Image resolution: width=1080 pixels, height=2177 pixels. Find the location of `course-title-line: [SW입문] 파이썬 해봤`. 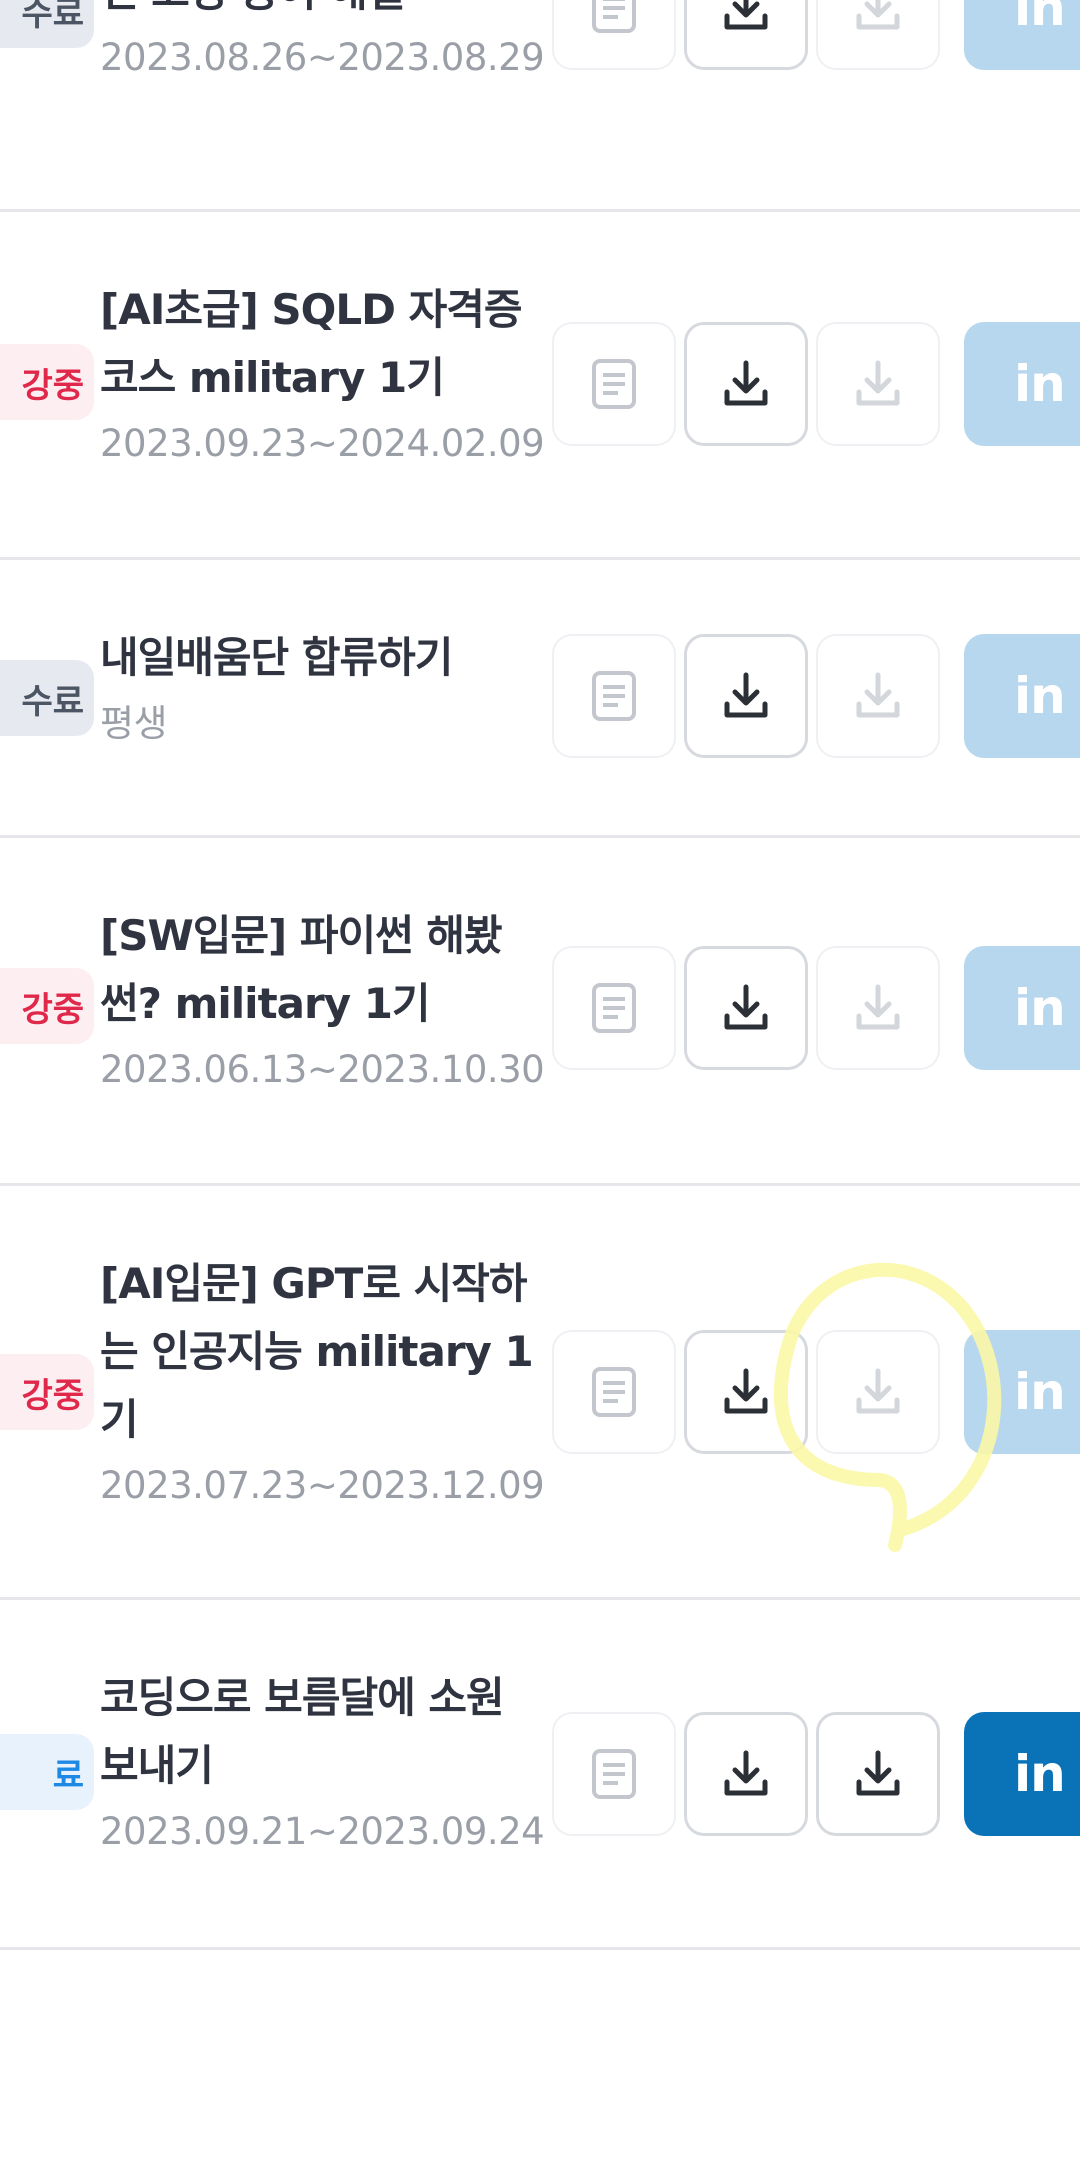

course-title-line: [SW입문] 파이썬 해봤 is located at coordinates (301, 935).